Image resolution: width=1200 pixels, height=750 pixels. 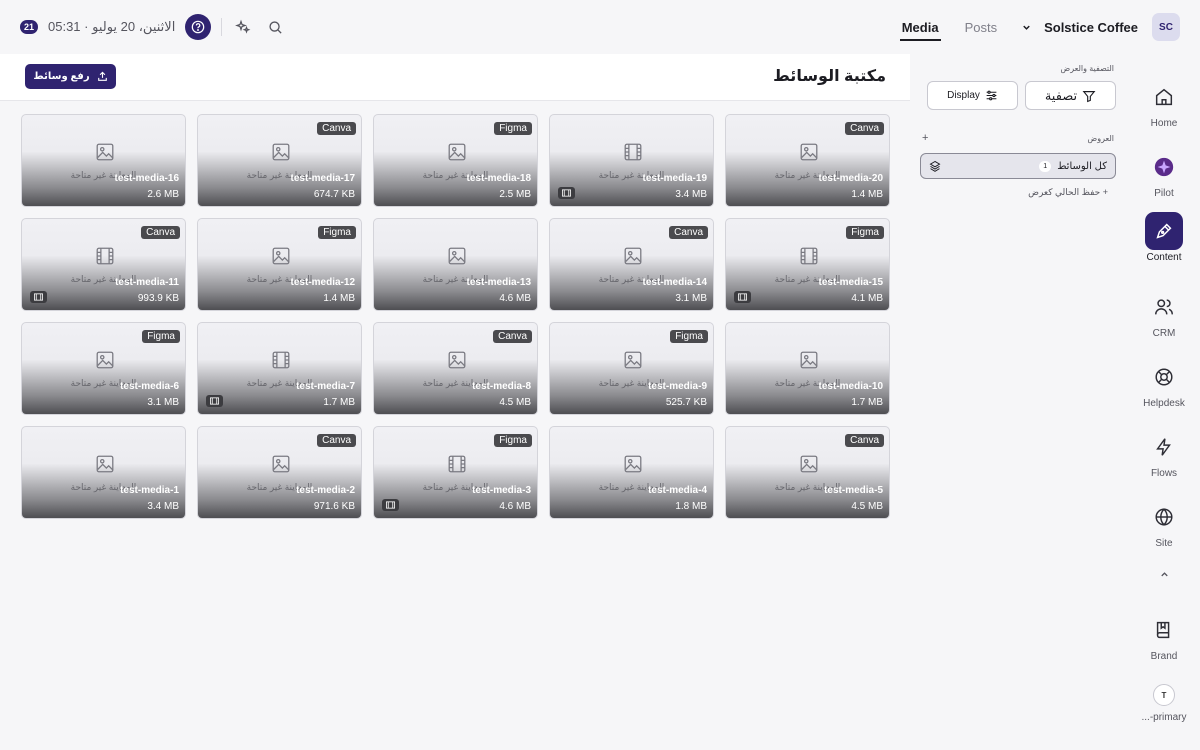 I want to click on media-card: المعاينة غير متاحة test-media-13 4.6 MB, so click(x=455, y=264).